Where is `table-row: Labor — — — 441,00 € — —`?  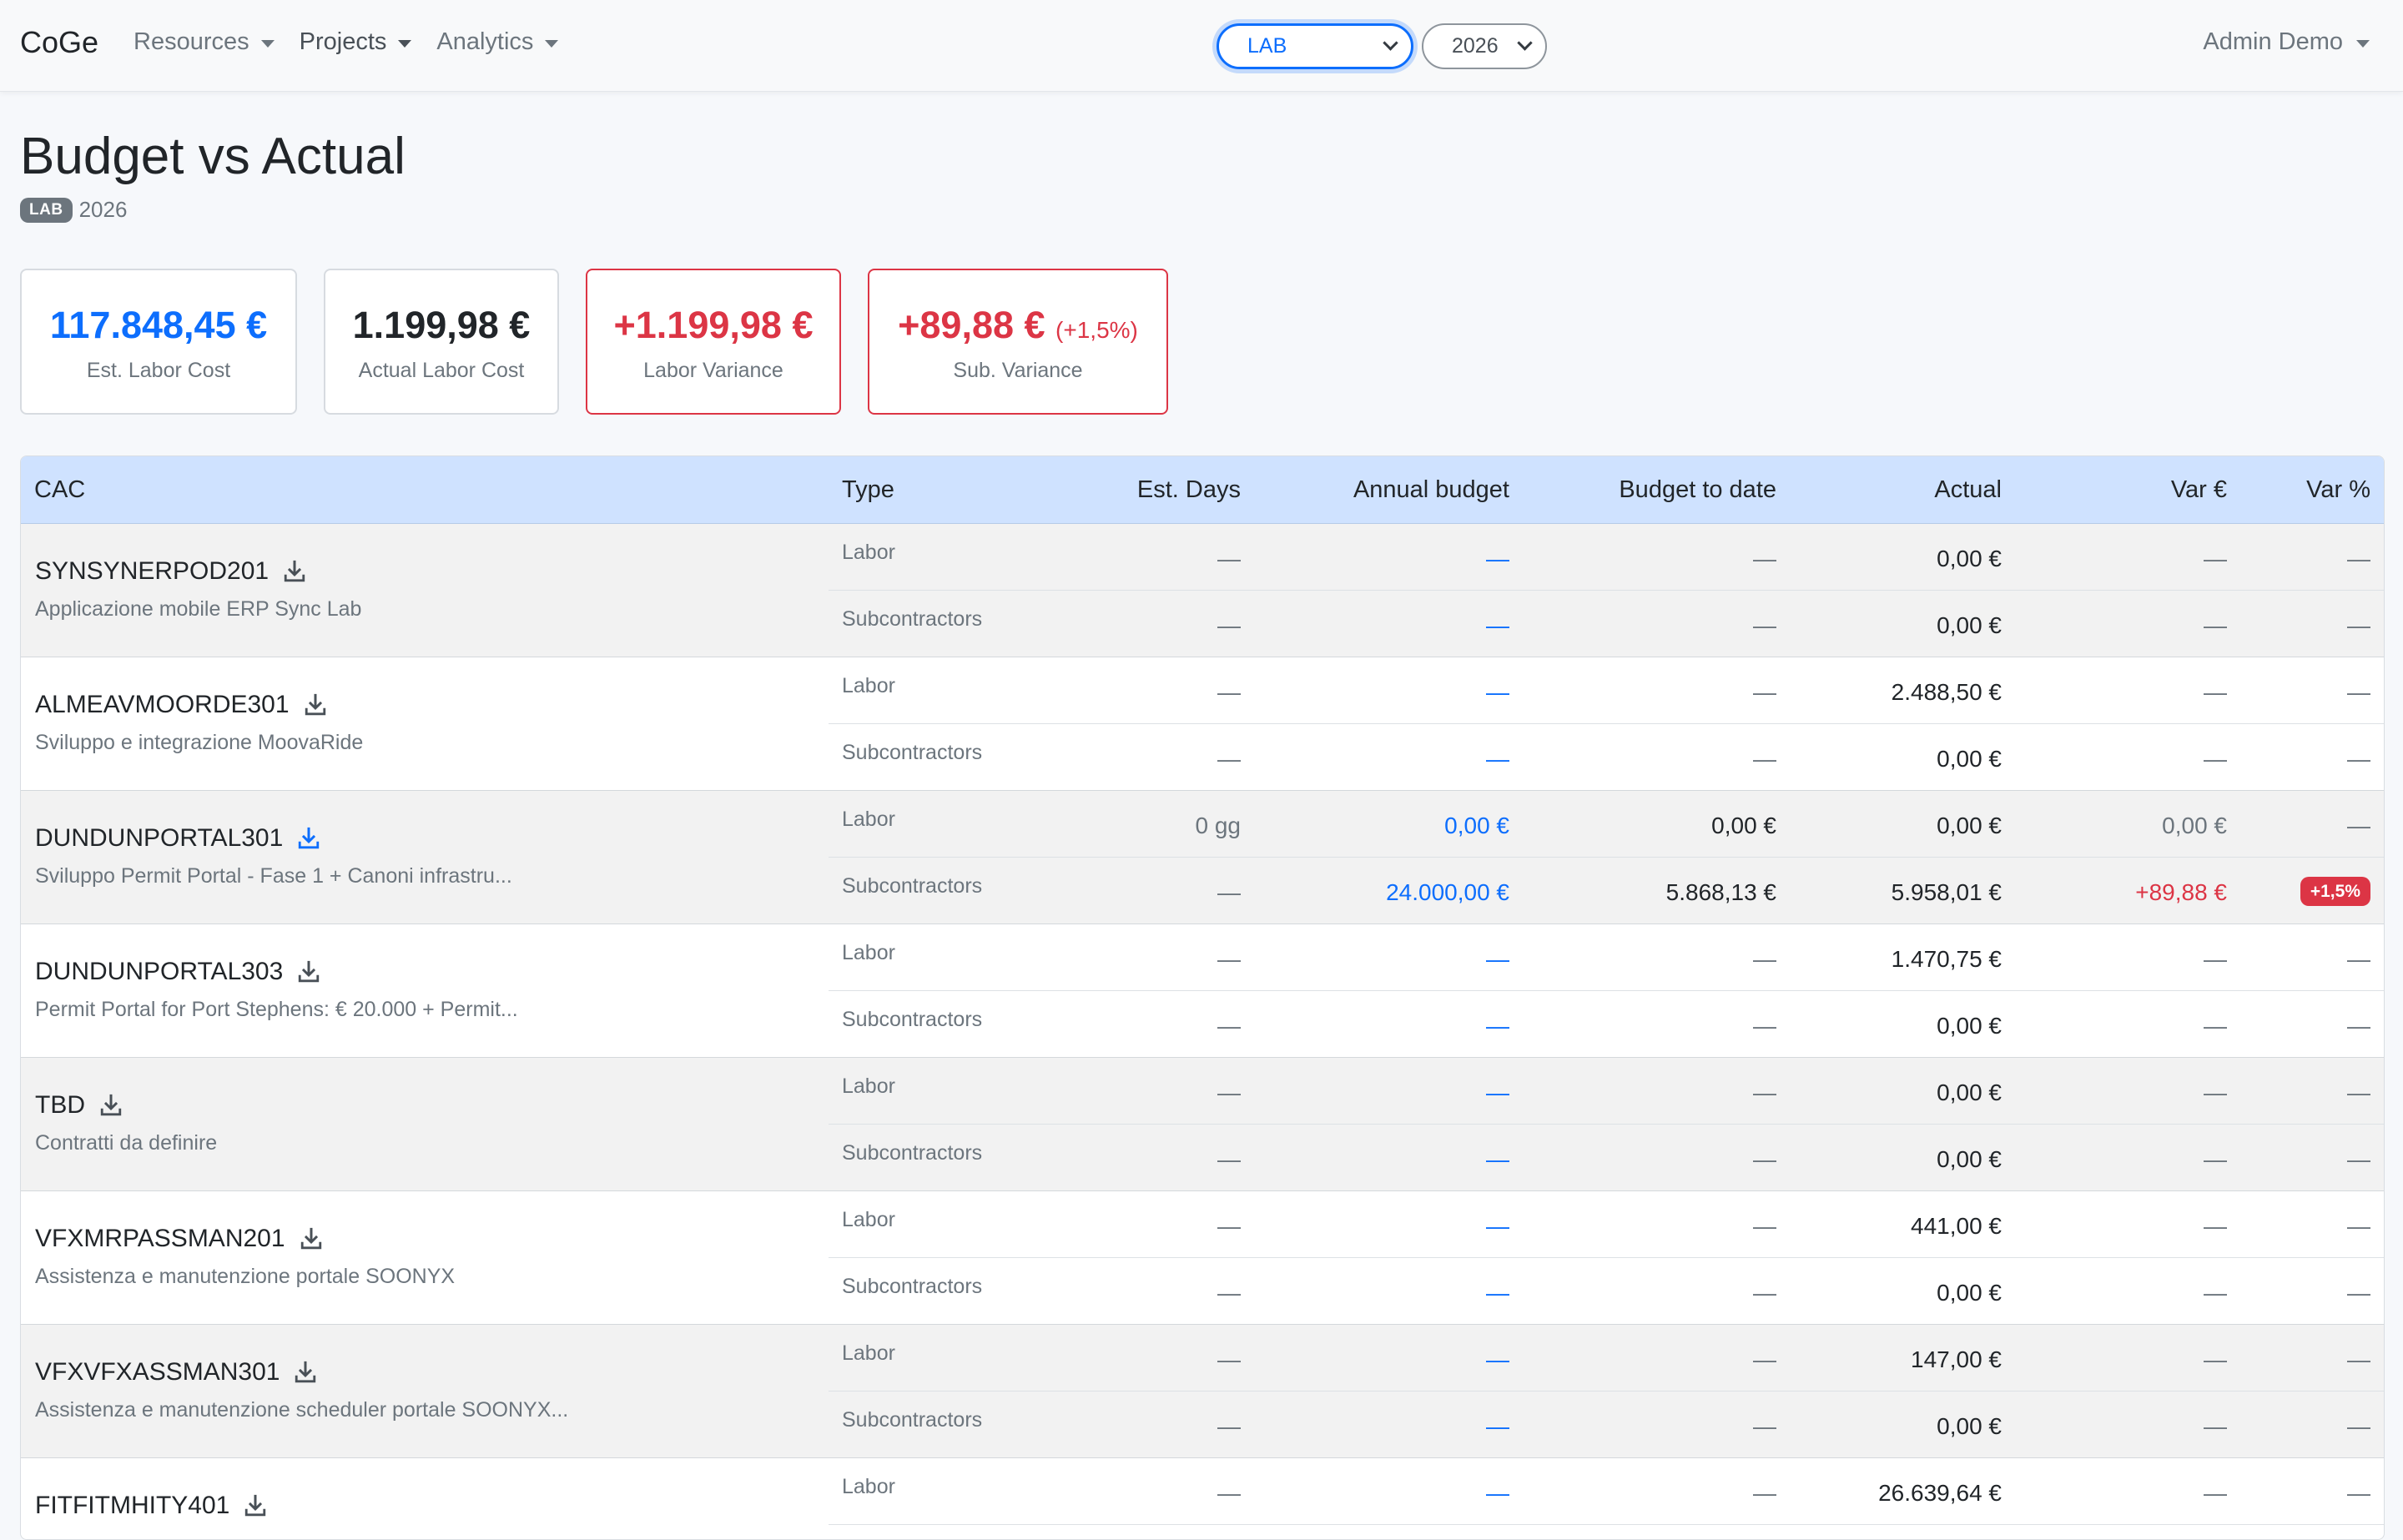 table-row: Labor — — — 441,00 € — — is located at coordinates (1606, 1224).